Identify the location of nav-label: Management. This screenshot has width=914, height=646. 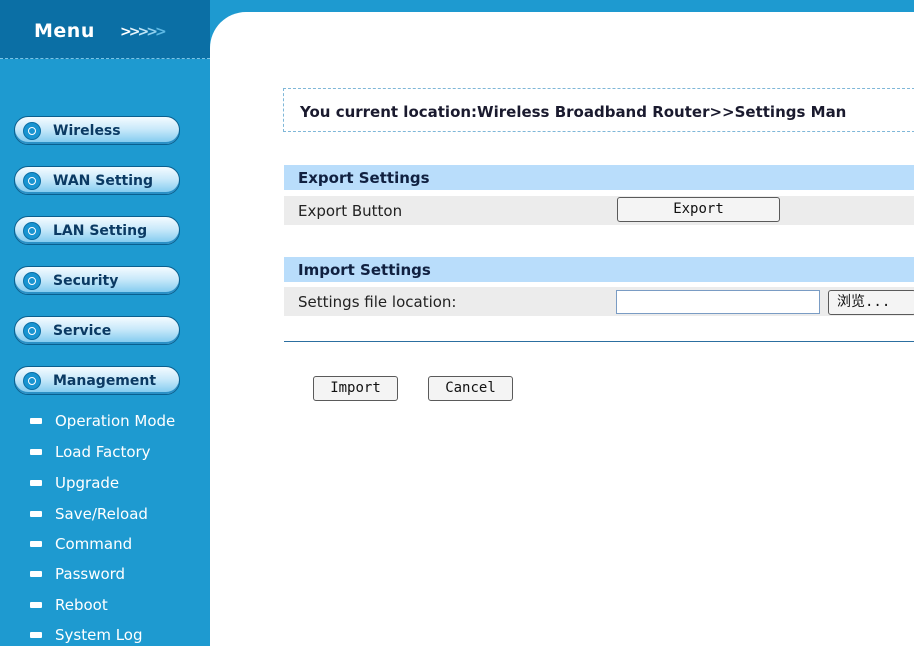
(105, 381).